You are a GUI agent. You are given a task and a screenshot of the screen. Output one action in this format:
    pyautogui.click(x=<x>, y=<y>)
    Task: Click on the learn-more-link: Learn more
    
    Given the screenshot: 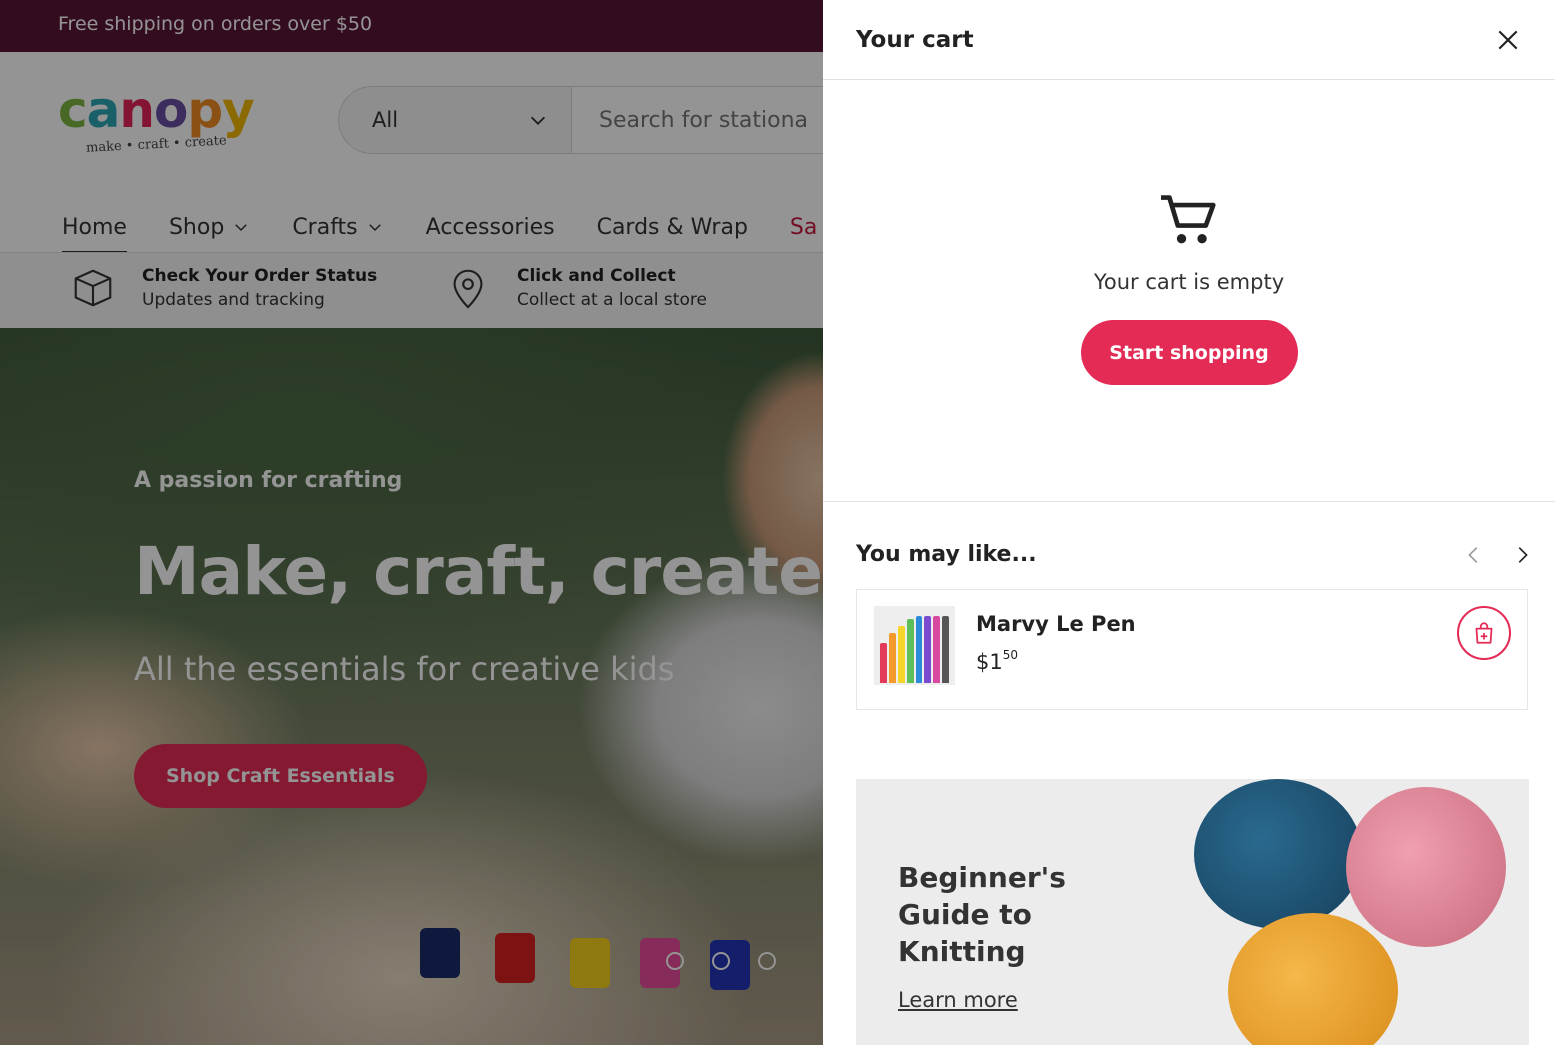 What is the action you would take?
    pyautogui.click(x=958, y=1000)
    